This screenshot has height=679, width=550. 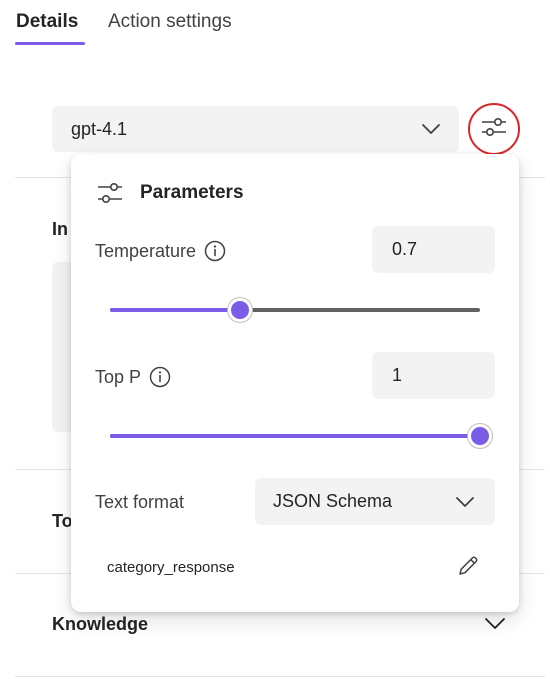 I want to click on section-divider, so click(x=280, y=676).